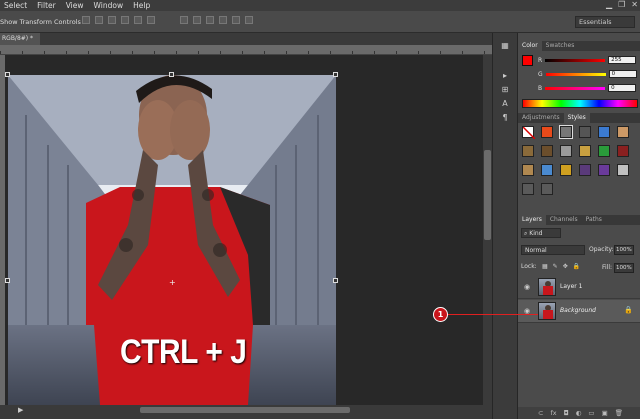  I want to click on actions-icon: ▸, so click(505, 77).